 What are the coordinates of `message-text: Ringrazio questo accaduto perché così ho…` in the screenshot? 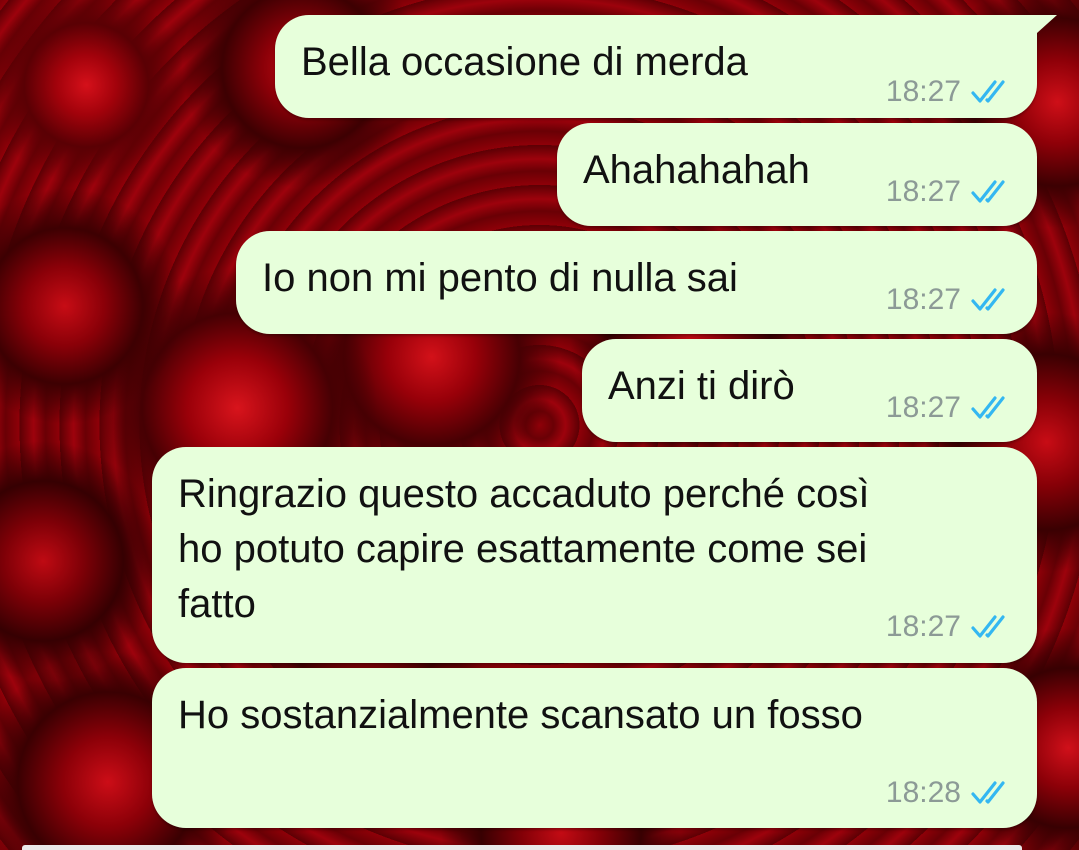 It's located at (524, 549).